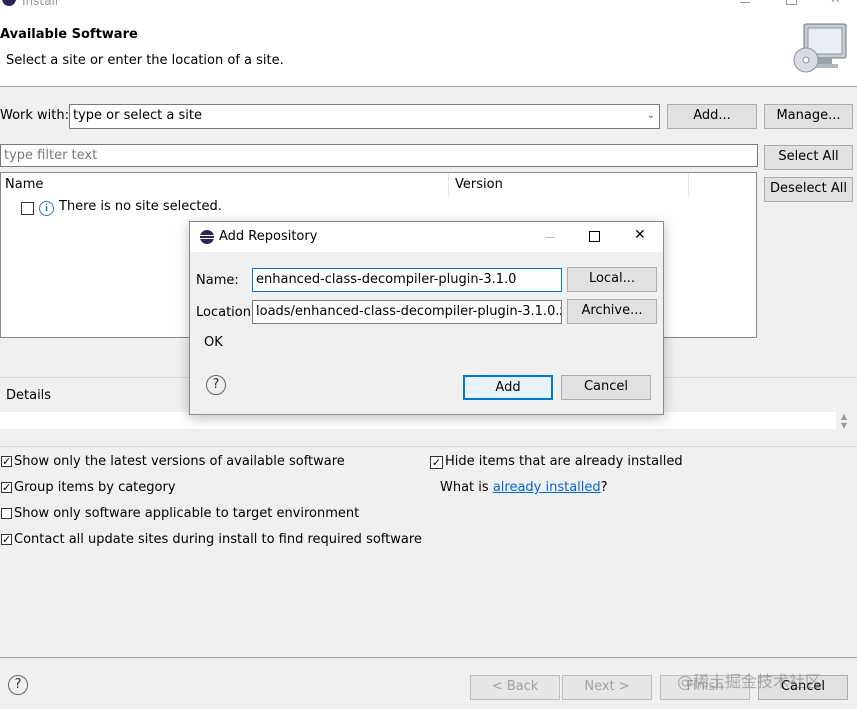  What do you see at coordinates (213, 342) in the screenshot?
I see `status-message: OK` at bounding box center [213, 342].